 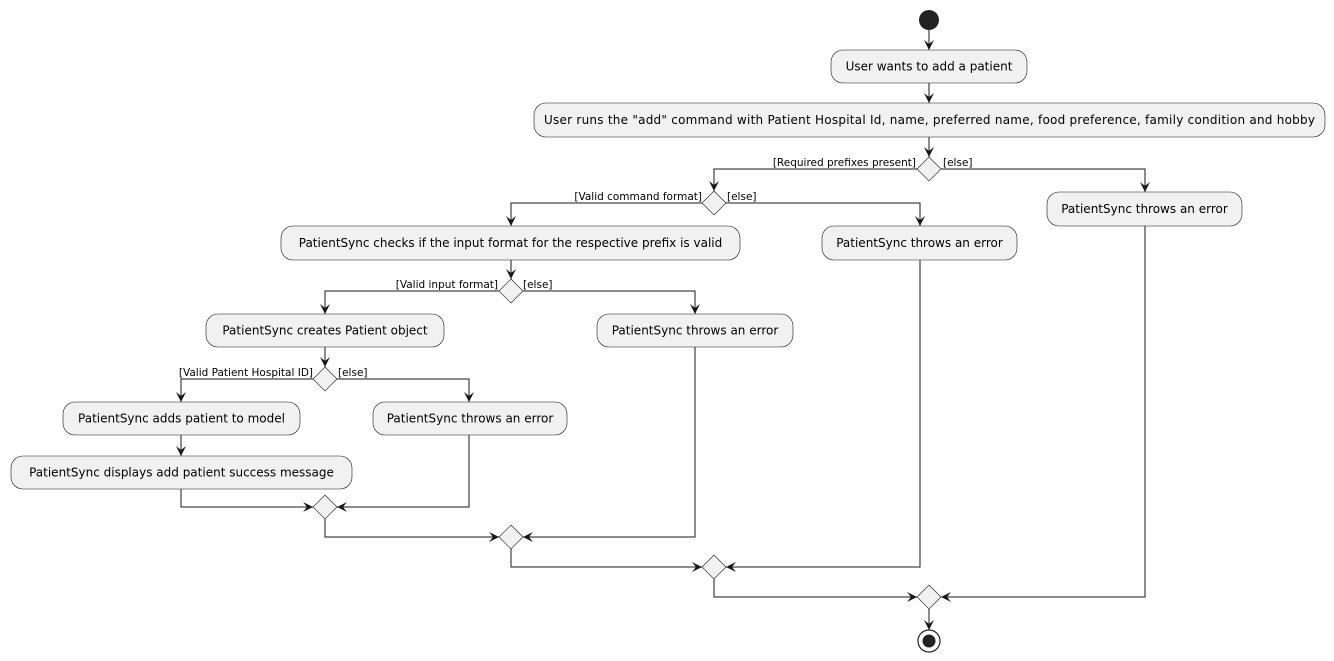 I want to click on activity-error-id: PatientSync throws an error, so click(x=470, y=418).